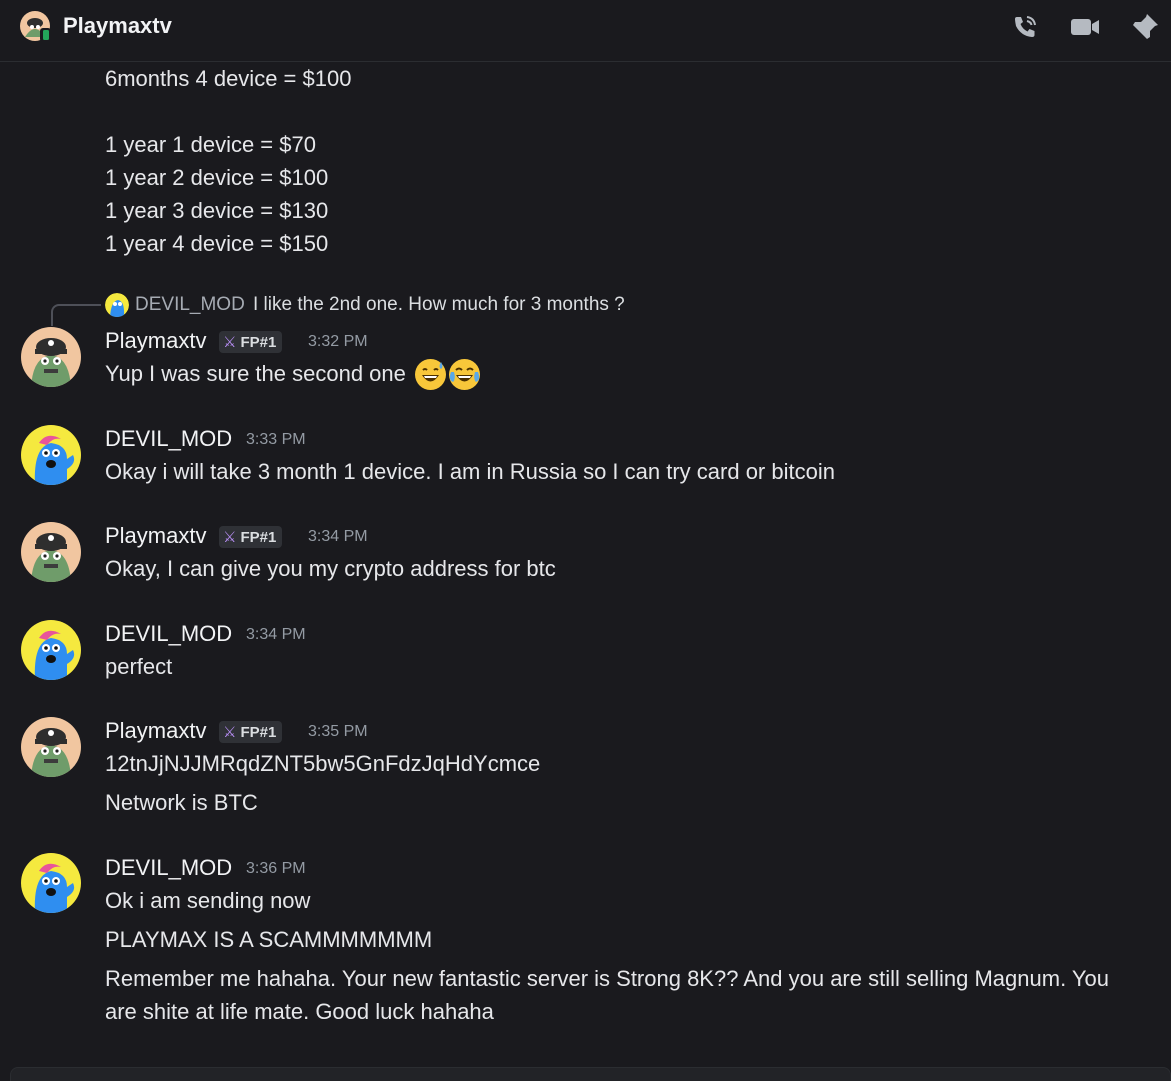  Describe the element at coordinates (338, 732) in the screenshot. I see `message-timestamp: 3:35 PM` at that location.